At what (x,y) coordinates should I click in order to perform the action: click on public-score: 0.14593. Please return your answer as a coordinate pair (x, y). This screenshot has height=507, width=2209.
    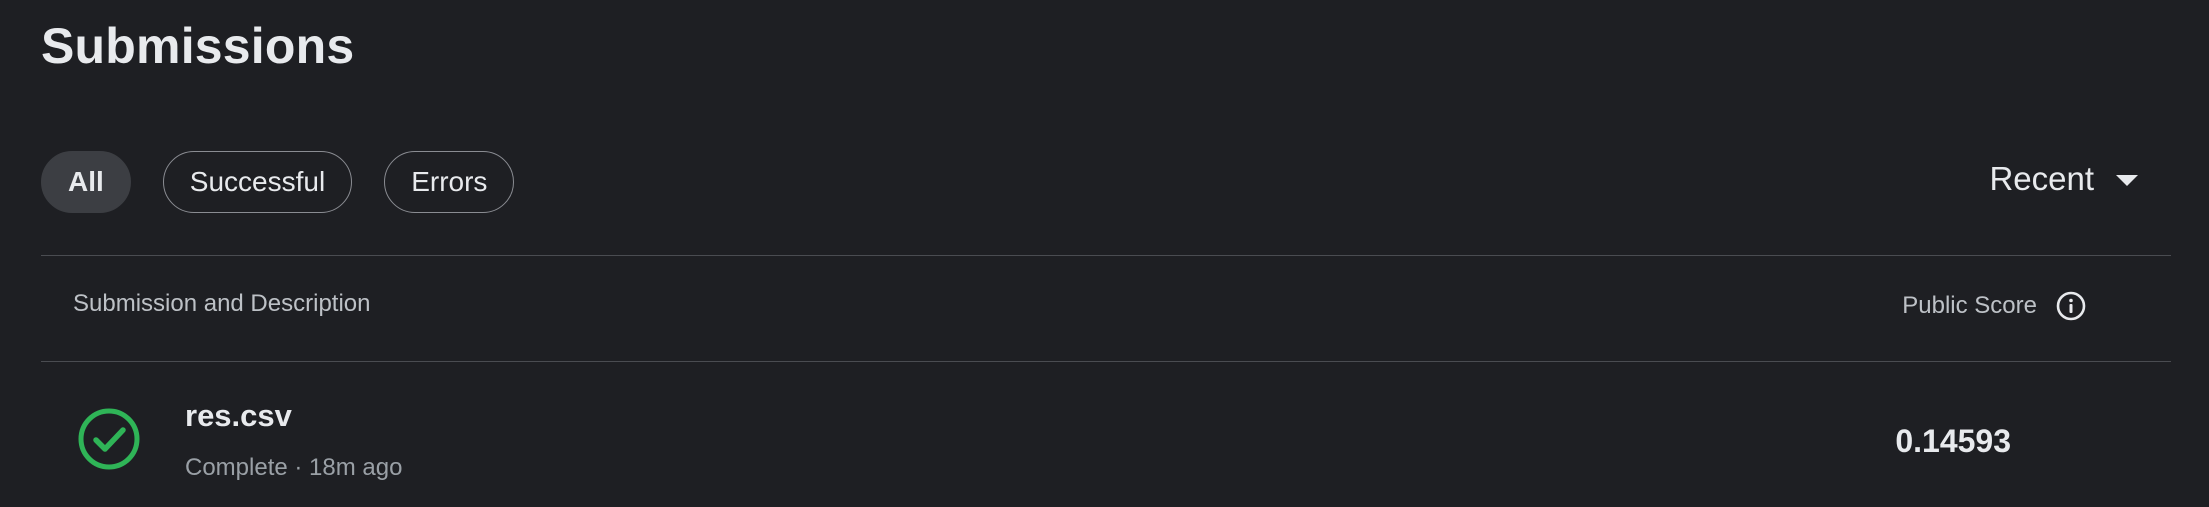
    Looking at the image, I should click on (1953, 441).